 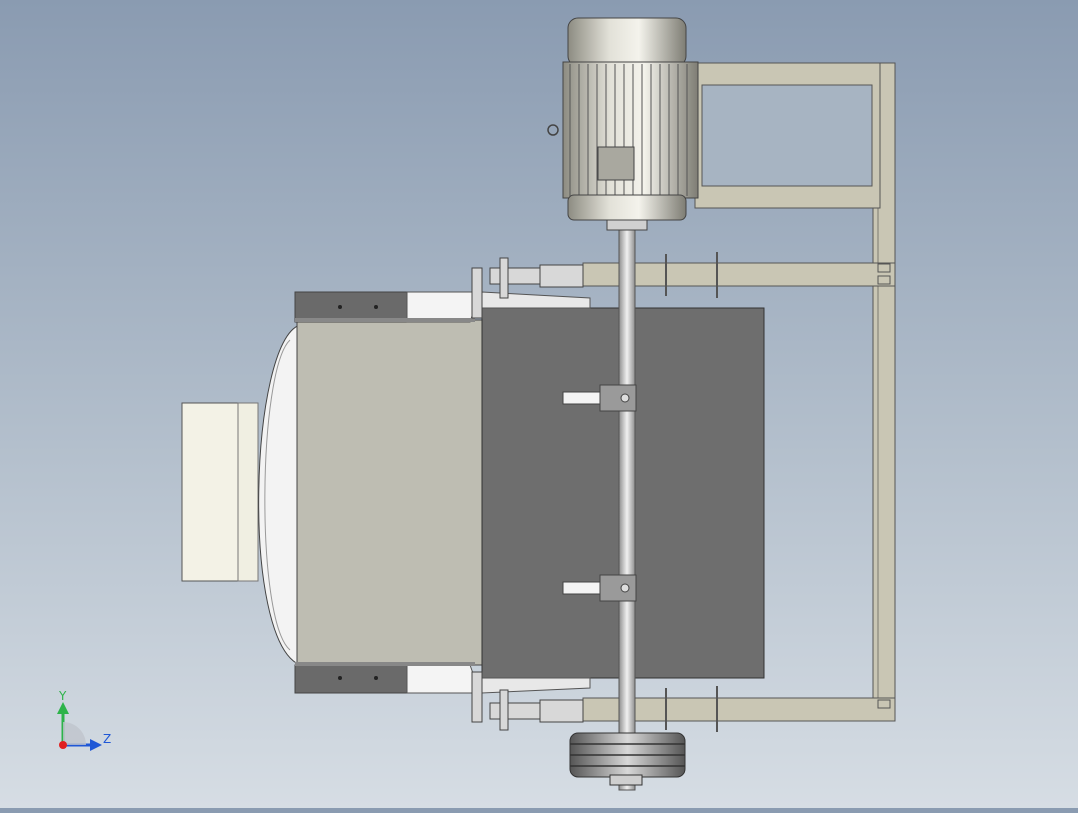 What do you see at coordinates (63, 745) in the screenshot?
I see `x-axis-point` at bounding box center [63, 745].